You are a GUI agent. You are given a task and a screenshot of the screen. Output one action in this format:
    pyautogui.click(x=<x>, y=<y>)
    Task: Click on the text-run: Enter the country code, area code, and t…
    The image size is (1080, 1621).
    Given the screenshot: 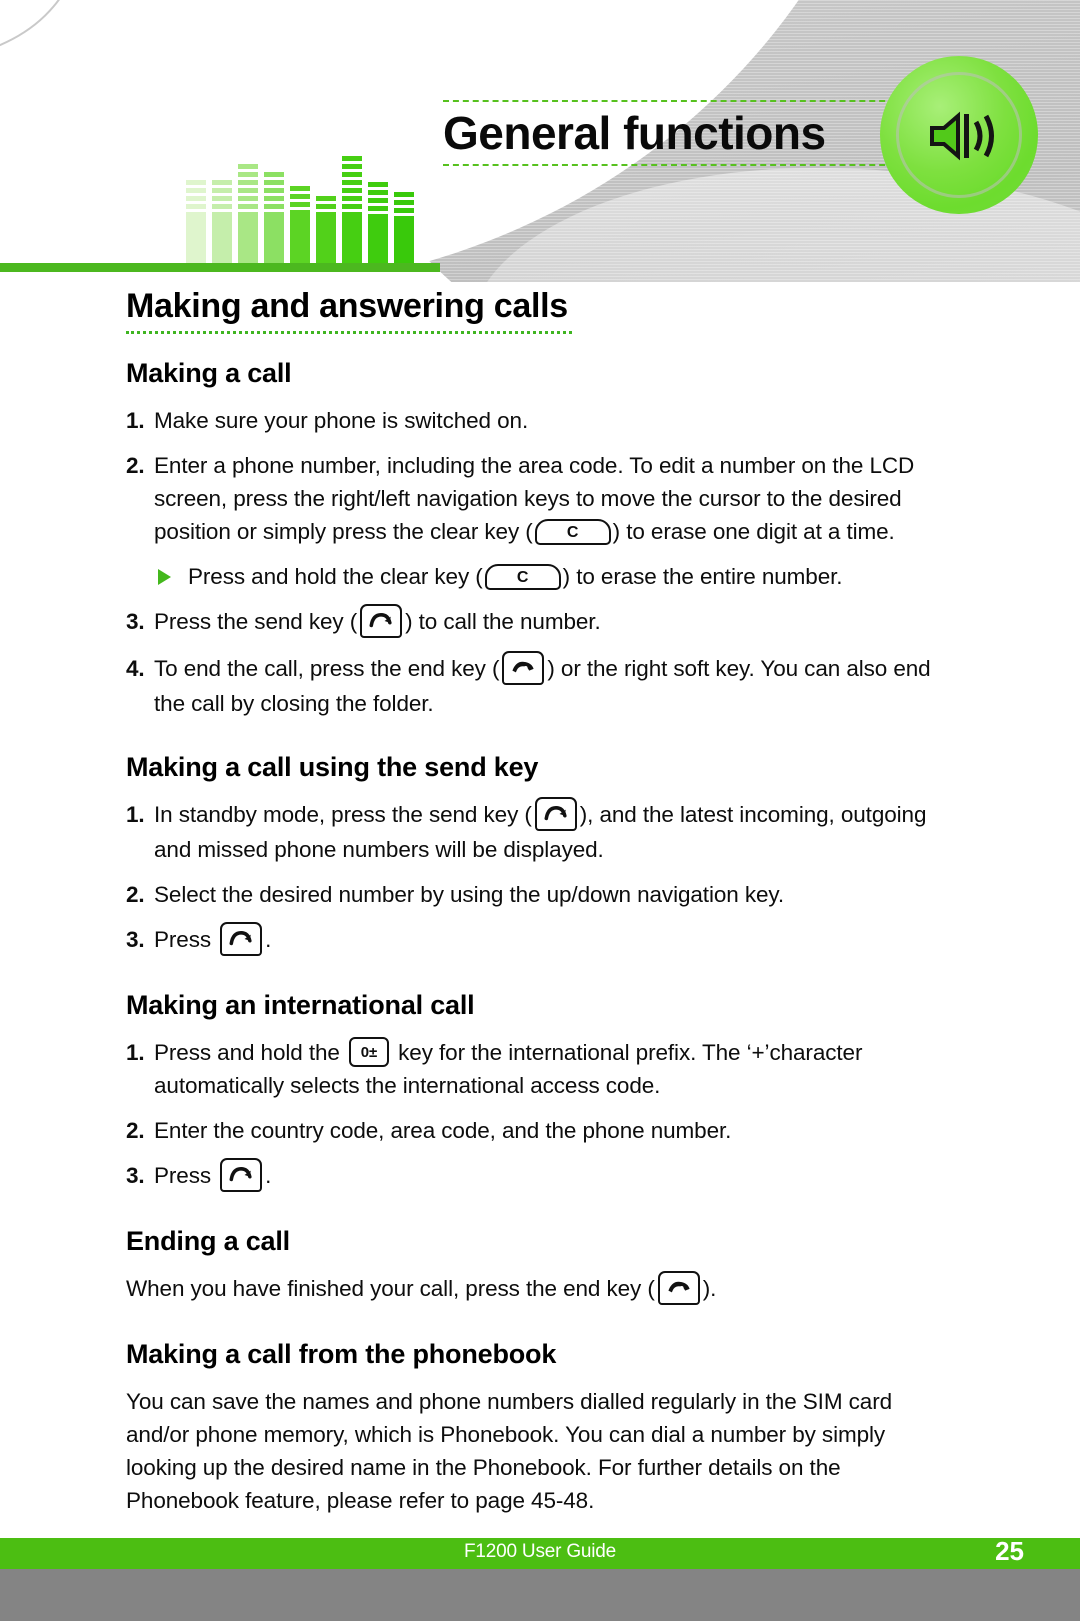 What is the action you would take?
    pyautogui.click(x=443, y=1131)
    